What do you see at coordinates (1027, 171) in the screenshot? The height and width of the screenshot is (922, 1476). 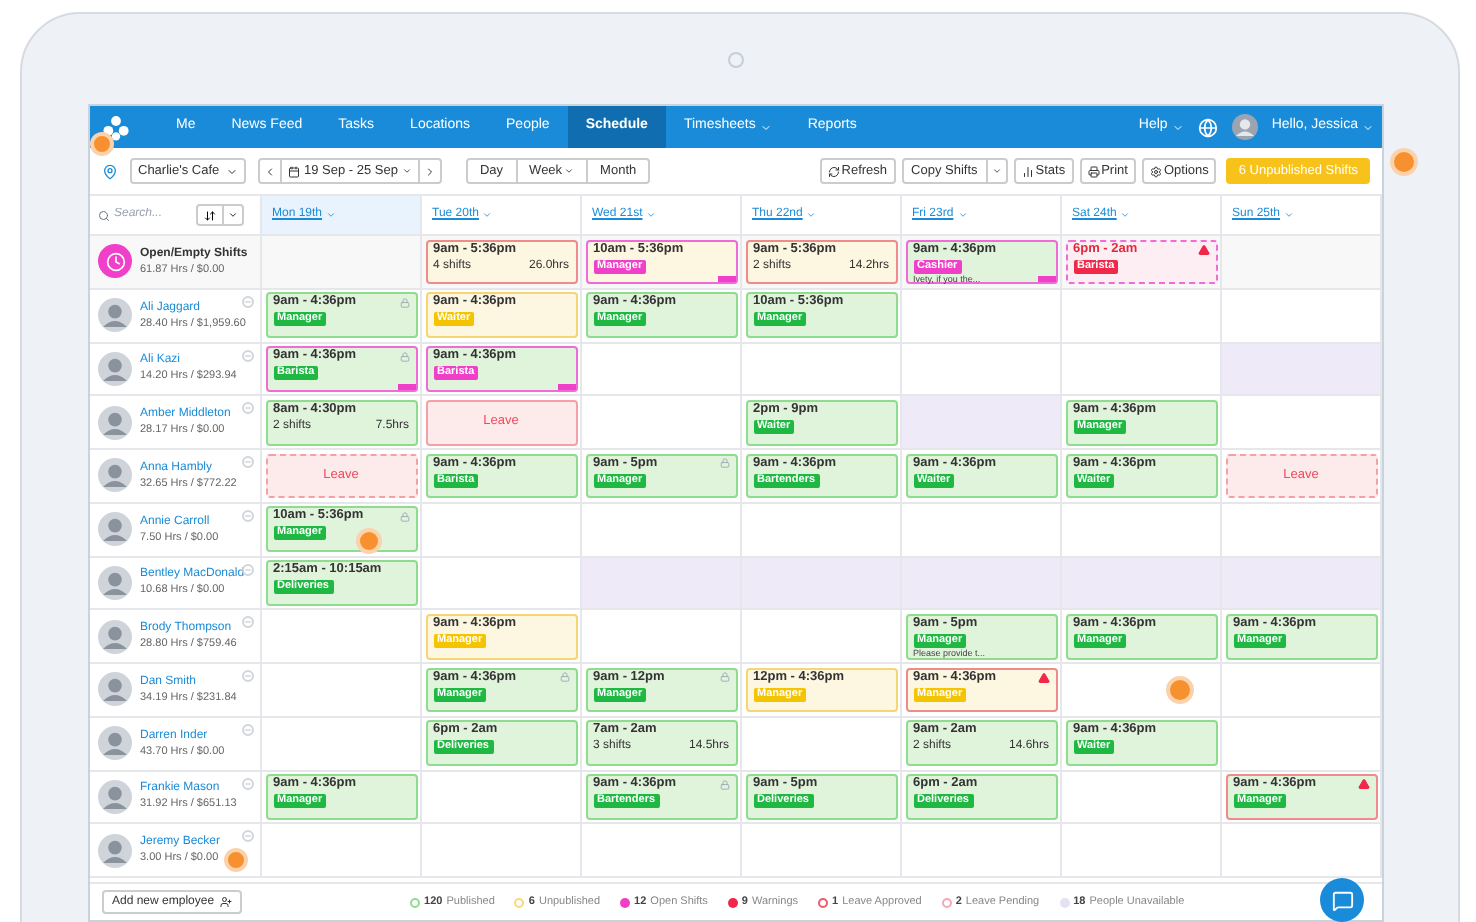 I see `bar-chart-icon` at bounding box center [1027, 171].